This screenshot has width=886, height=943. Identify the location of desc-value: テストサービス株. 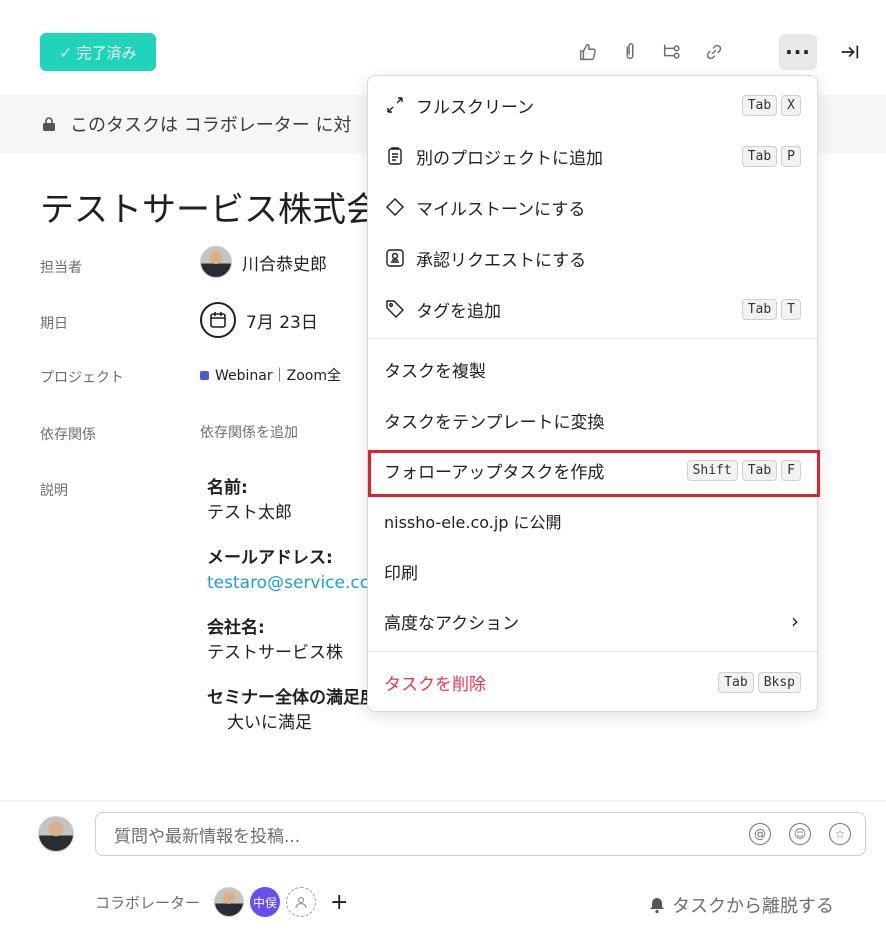
(275, 653).